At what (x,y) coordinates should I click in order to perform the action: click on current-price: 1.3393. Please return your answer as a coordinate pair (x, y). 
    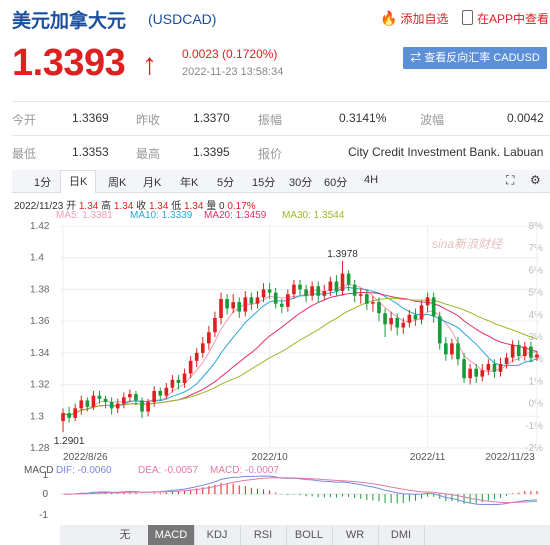
    Looking at the image, I should click on (69, 63).